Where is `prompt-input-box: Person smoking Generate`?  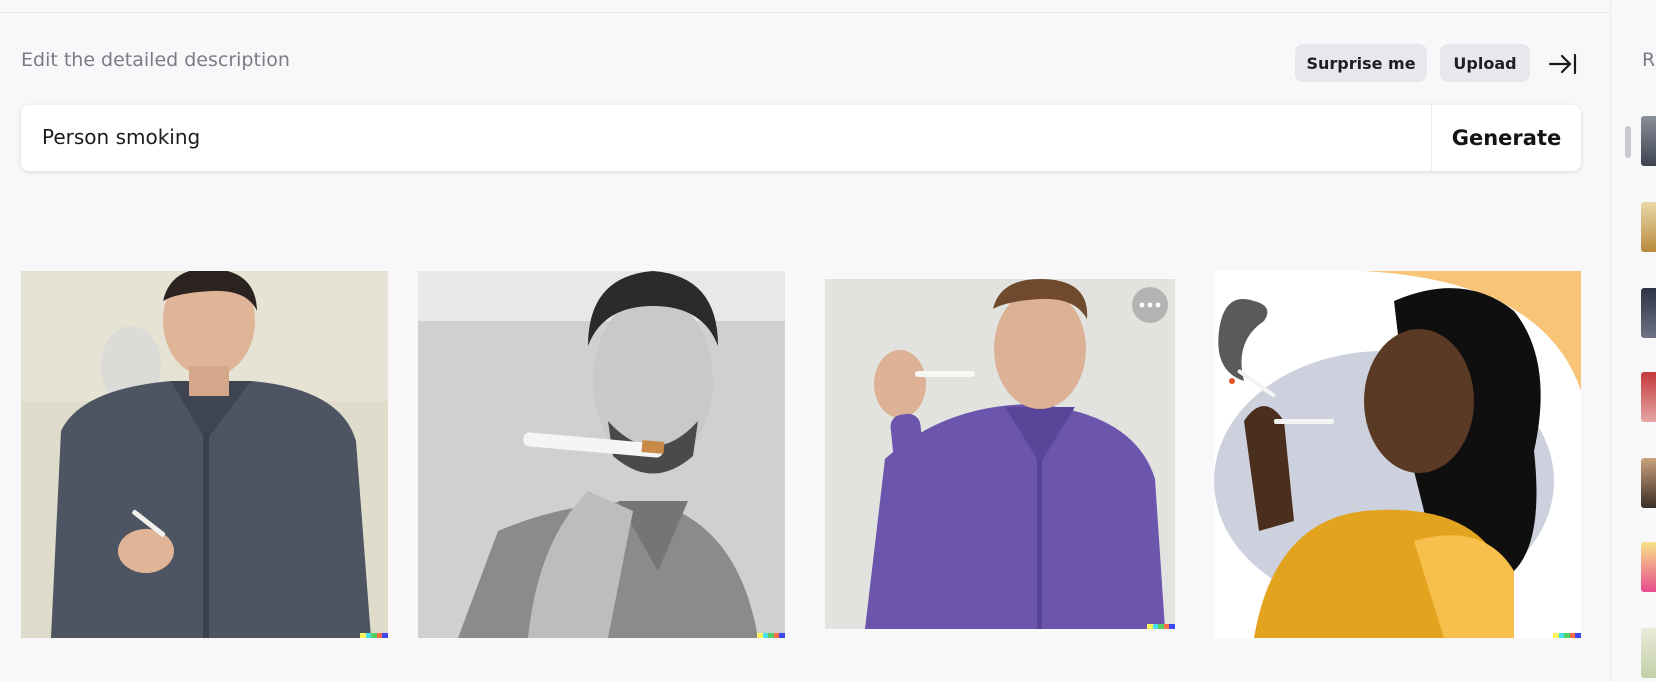 prompt-input-box: Person smoking Generate is located at coordinates (801, 138).